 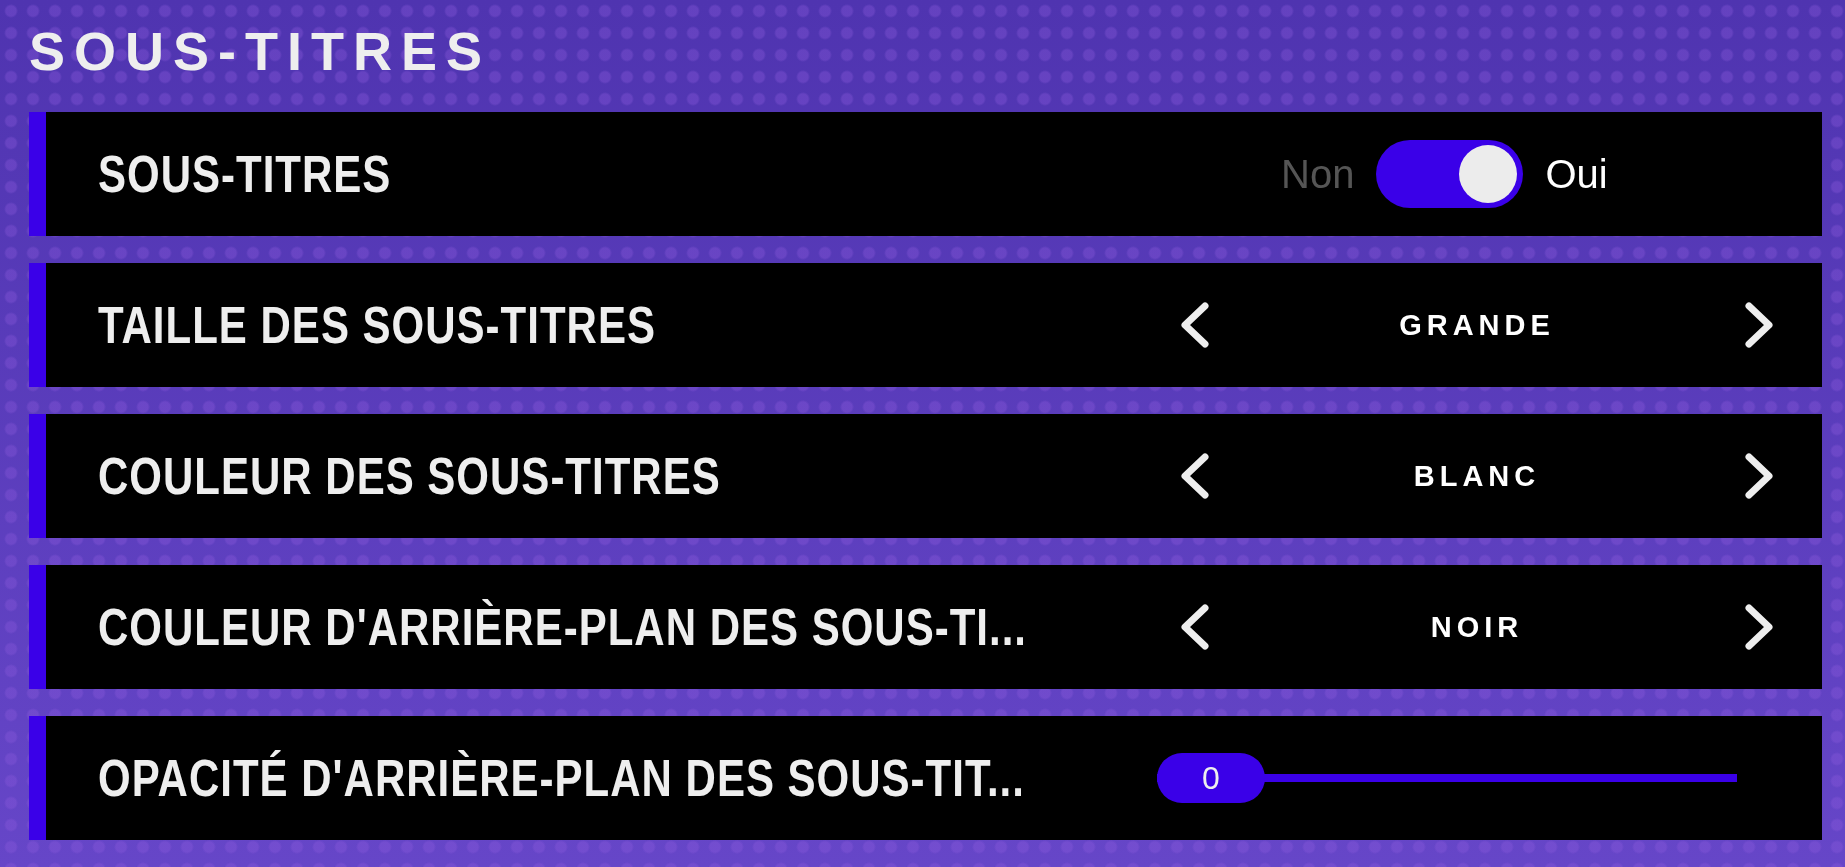 I want to click on slider-track: 0, so click(x=1447, y=778).